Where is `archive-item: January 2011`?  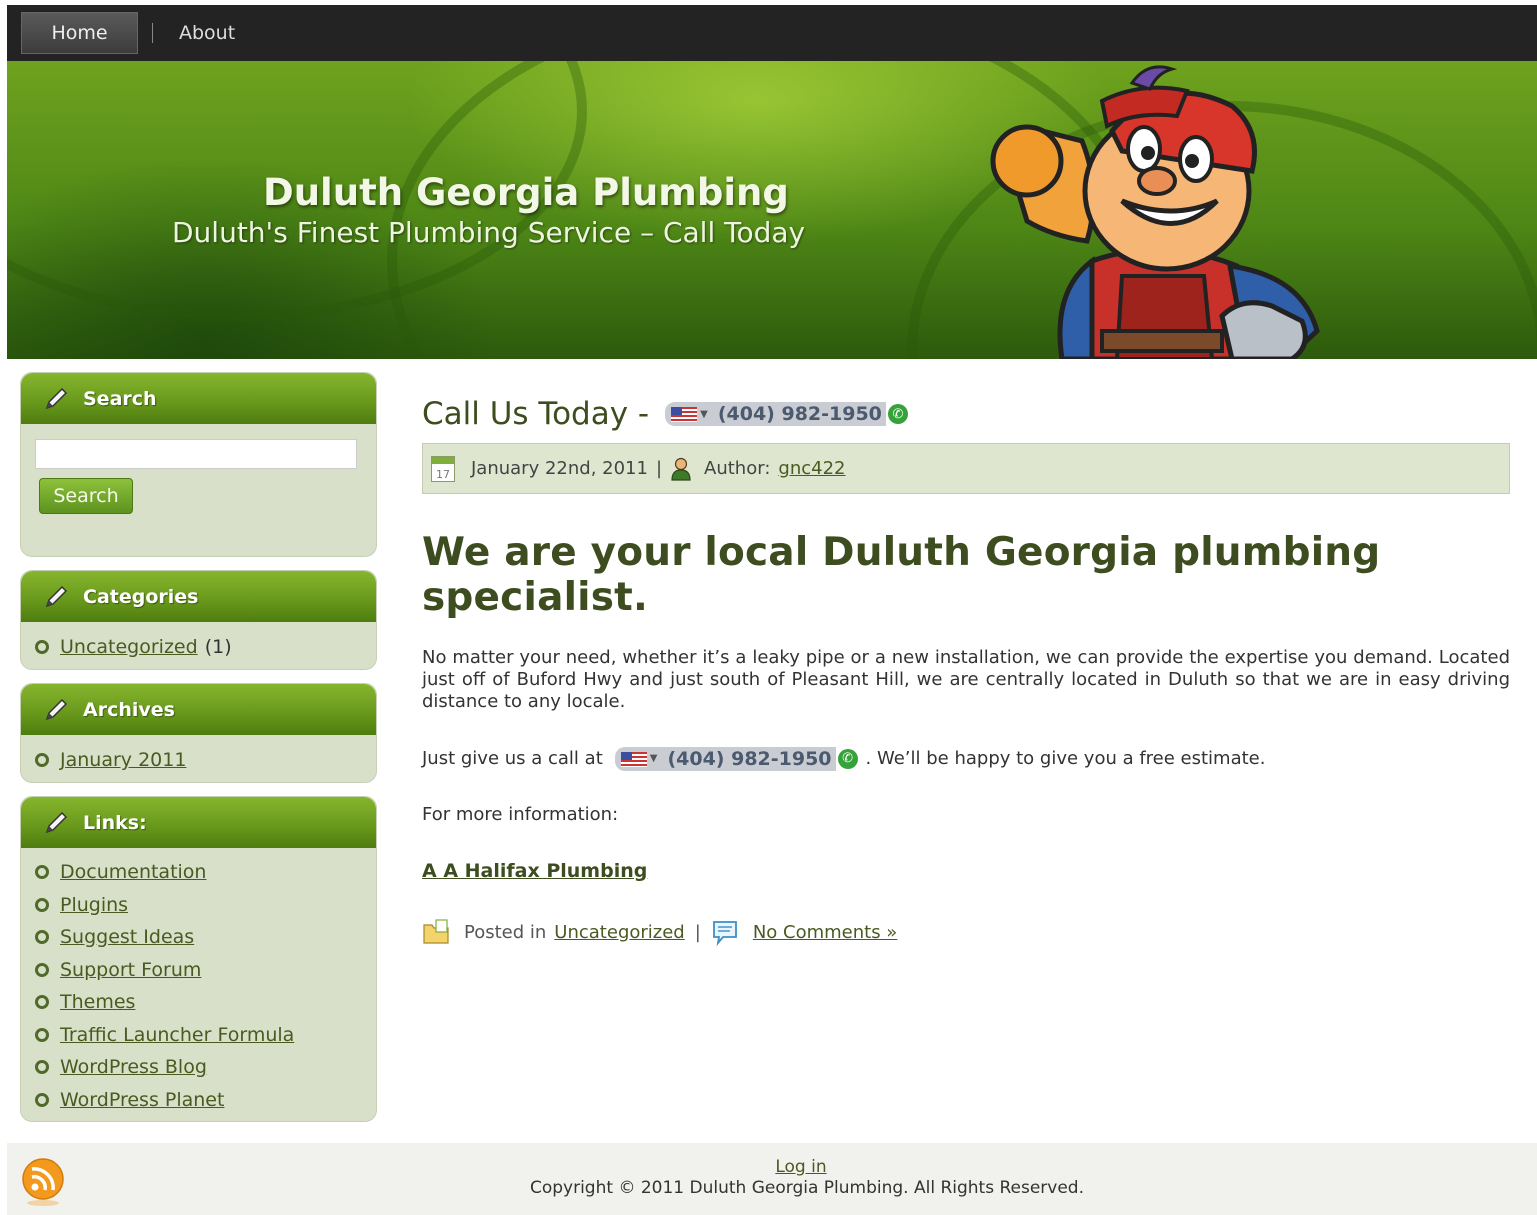
archive-item: January 2011 is located at coordinates (205, 760).